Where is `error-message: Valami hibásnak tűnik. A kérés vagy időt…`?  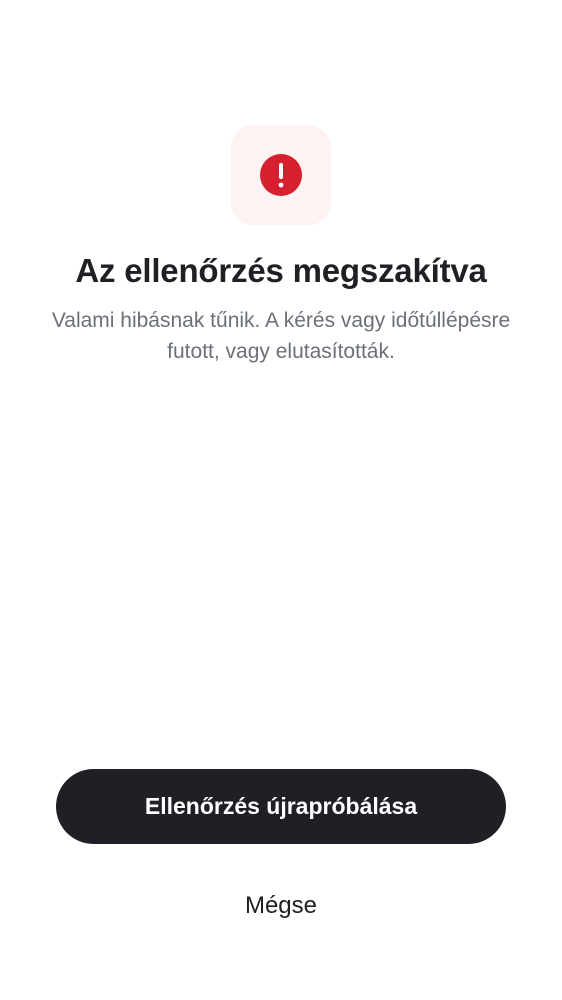
error-message: Valami hibásnak tűnik. A kérés vagy időt… is located at coordinates (281, 336).